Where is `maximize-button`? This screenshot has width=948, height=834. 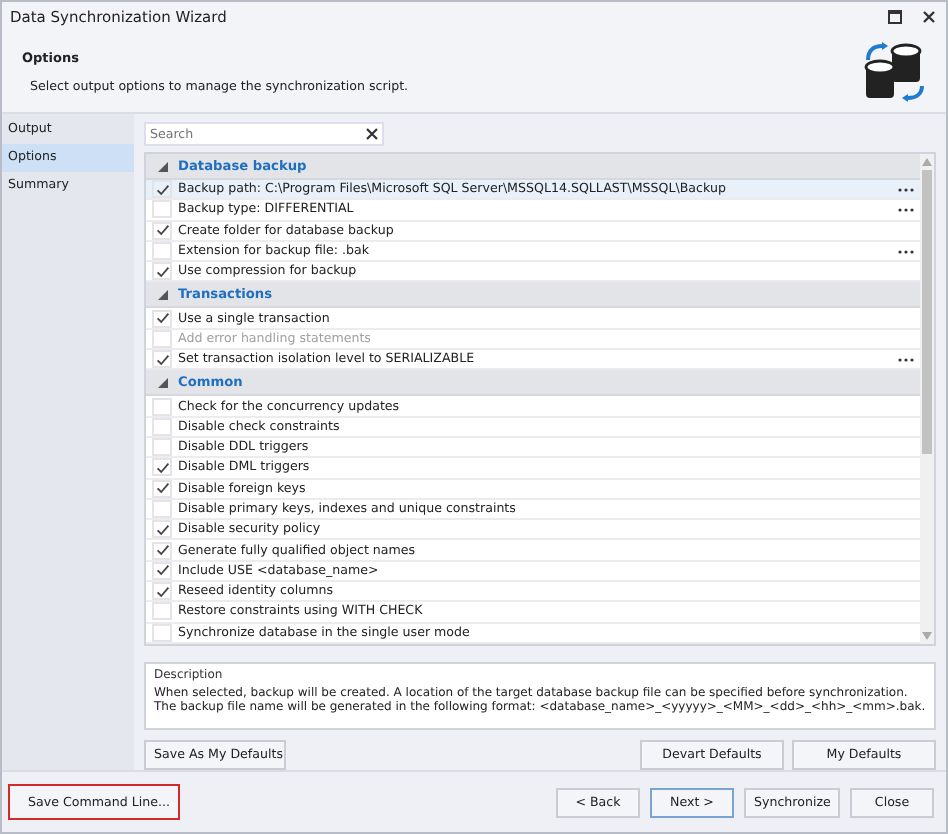
maximize-button is located at coordinates (895, 17).